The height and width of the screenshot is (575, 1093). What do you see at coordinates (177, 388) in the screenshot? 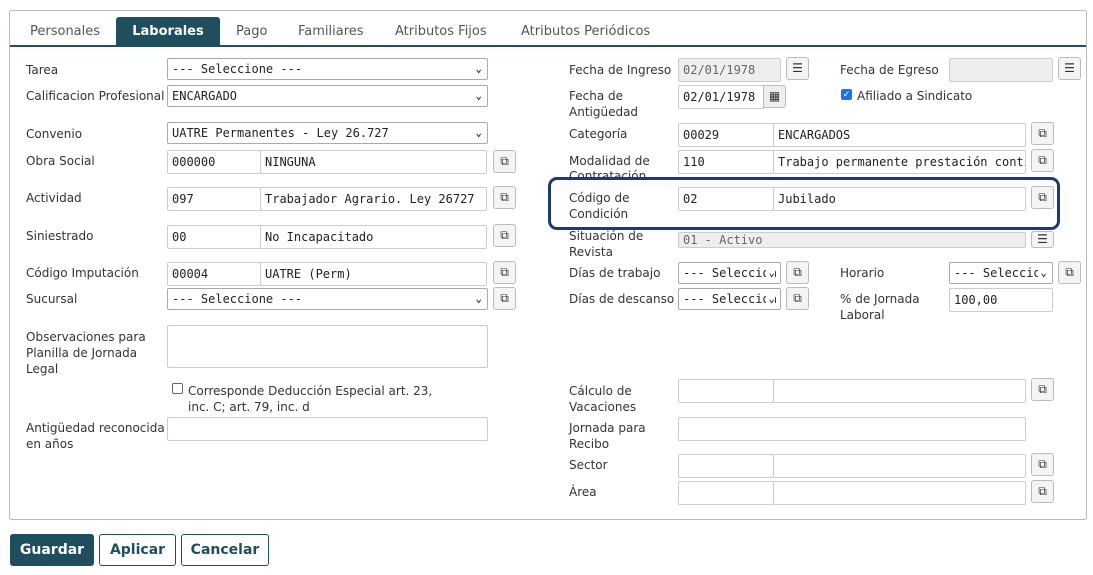
I see `deduccion-checkbox` at bounding box center [177, 388].